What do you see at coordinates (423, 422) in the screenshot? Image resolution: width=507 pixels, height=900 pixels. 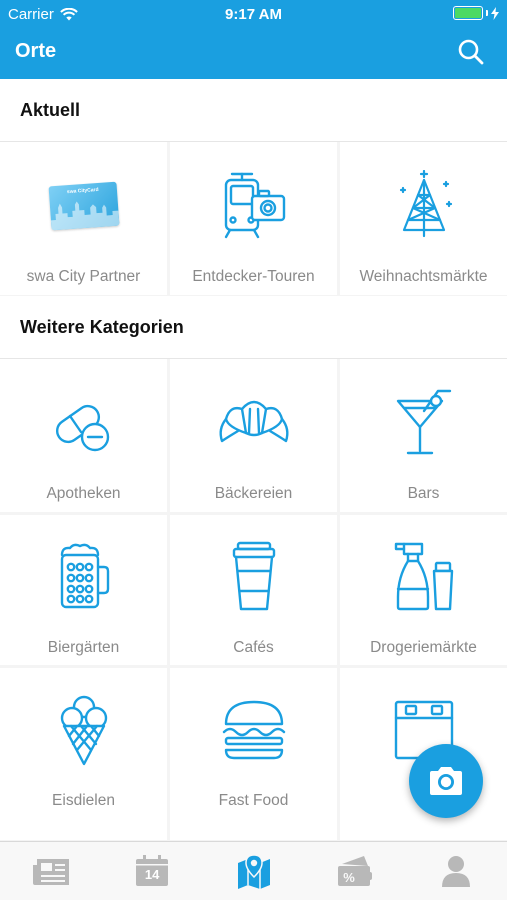 I see `cocktail-icon` at bounding box center [423, 422].